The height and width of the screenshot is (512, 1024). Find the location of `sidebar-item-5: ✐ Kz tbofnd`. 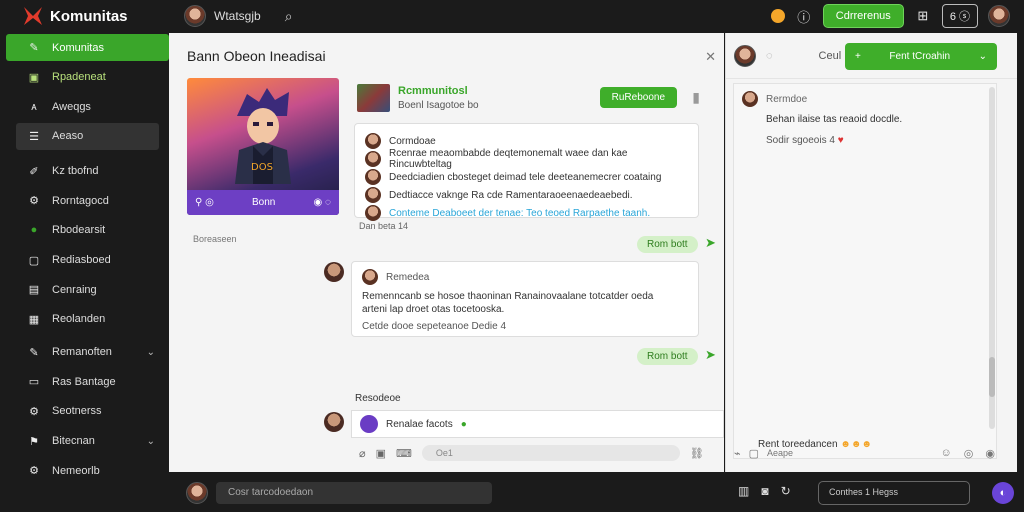

sidebar-item-5: ✐ Kz tbofnd is located at coordinates (87, 171).